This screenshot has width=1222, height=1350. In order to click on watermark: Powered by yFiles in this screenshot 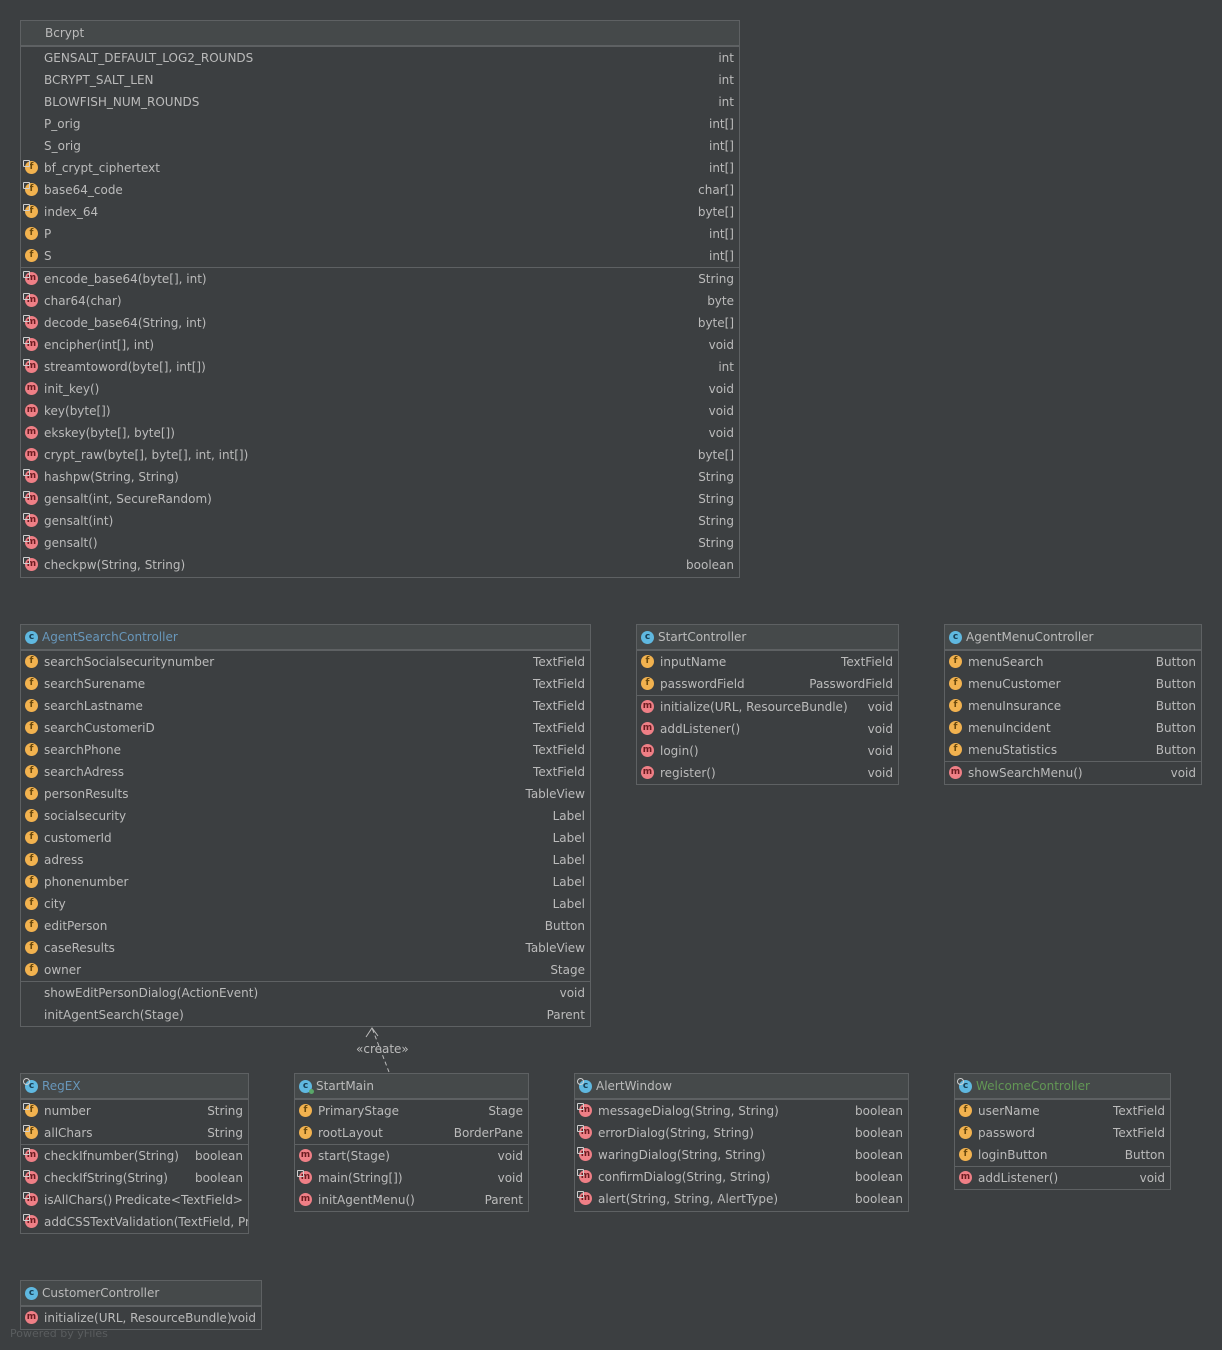, I will do `click(59, 1333)`.